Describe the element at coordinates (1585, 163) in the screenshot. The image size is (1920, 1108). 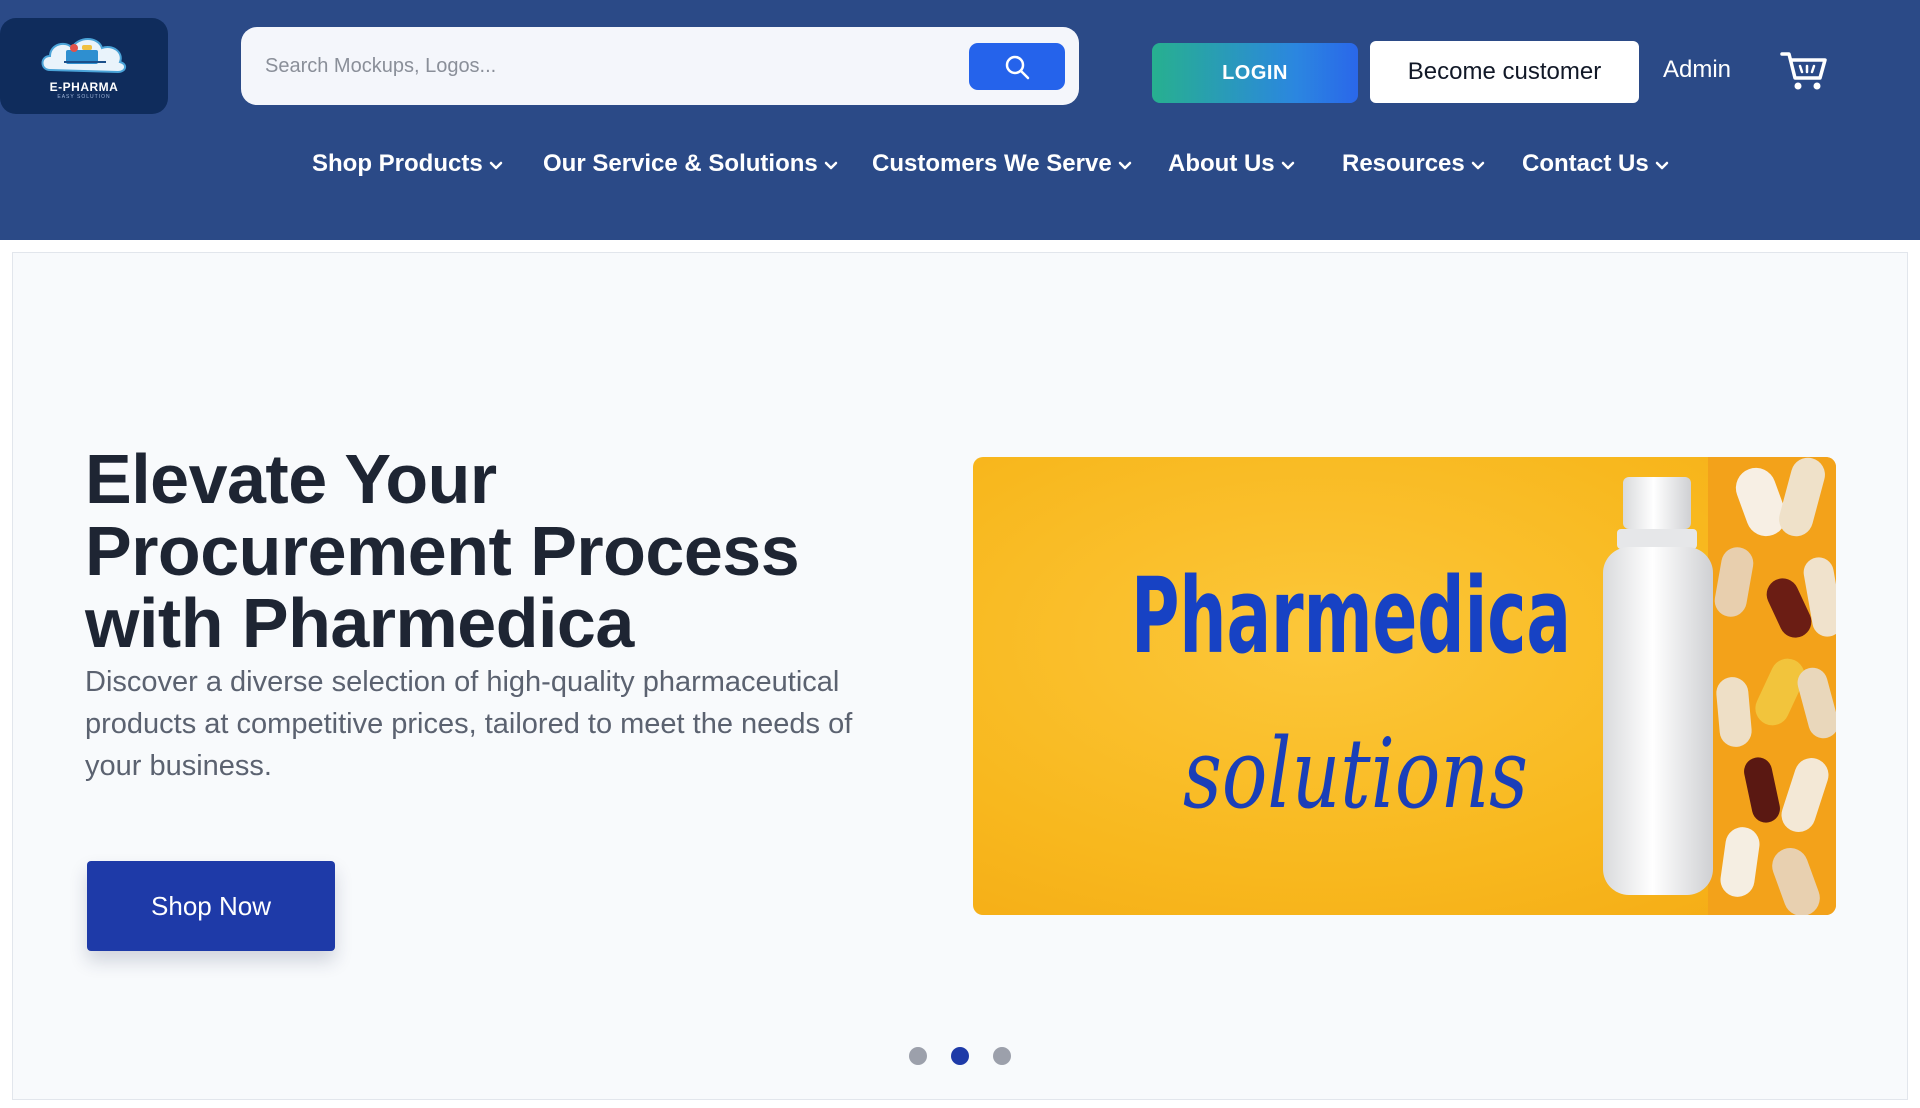
I see `nav-item-label: Contact Us` at that location.